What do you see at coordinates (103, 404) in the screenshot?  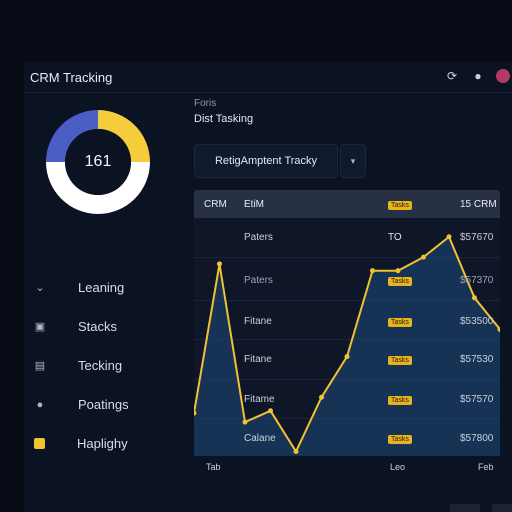 I see `sidebar-item-label: Poatings` at bounding box center [103, 404].